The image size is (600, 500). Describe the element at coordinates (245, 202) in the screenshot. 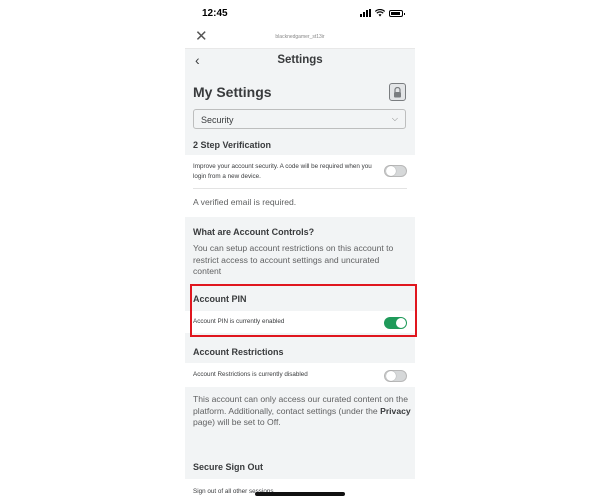

I see `two-step-note: A verified email is required.` at that location.